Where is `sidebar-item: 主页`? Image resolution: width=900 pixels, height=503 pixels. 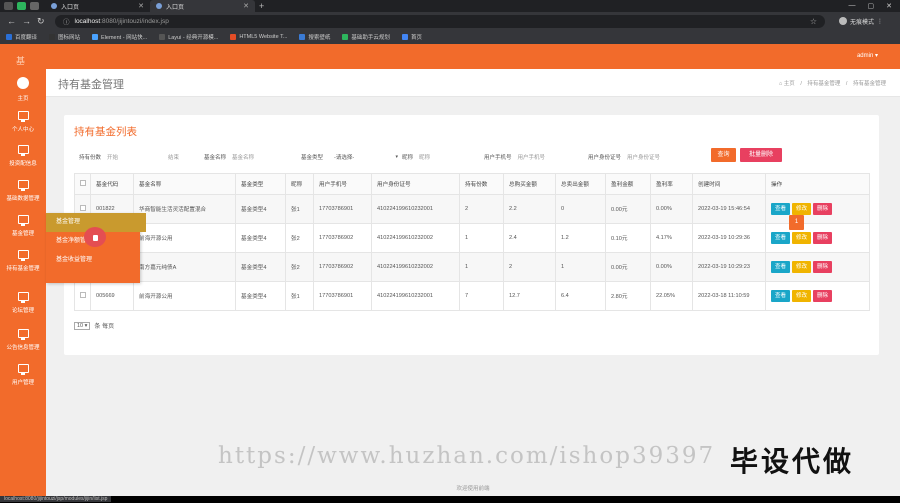 sidebar-item: 主页 is located at coordinates (23, 89).